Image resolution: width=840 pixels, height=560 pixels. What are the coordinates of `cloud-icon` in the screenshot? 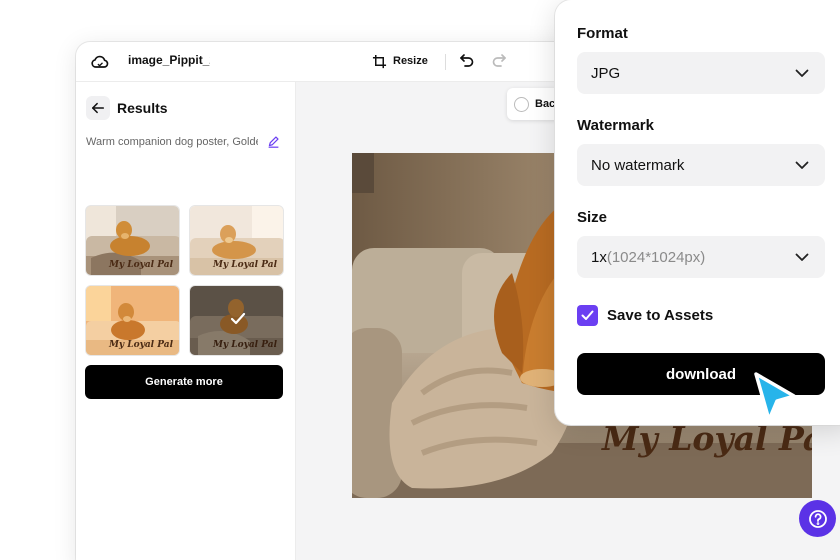 It's located at (100, 62).